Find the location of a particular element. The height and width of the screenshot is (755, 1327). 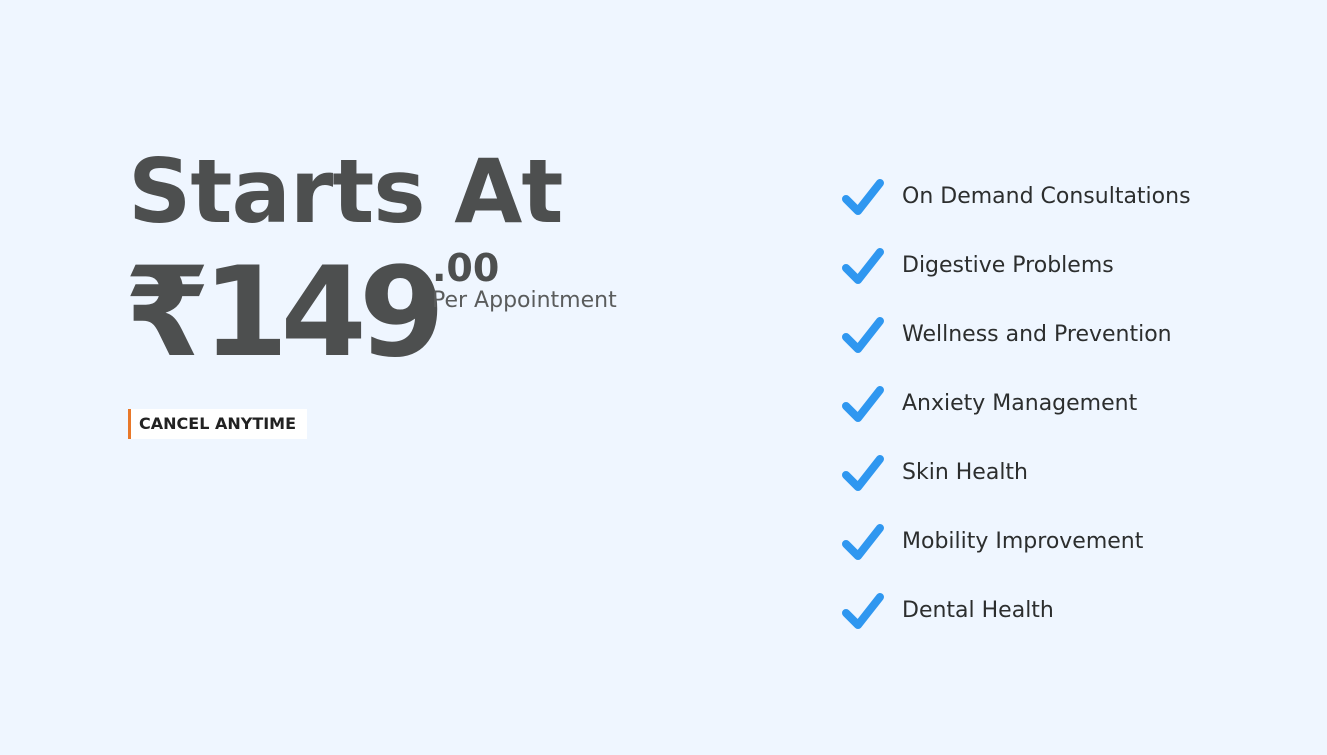

price-cents: .00 is located at coordinates (466, 268).